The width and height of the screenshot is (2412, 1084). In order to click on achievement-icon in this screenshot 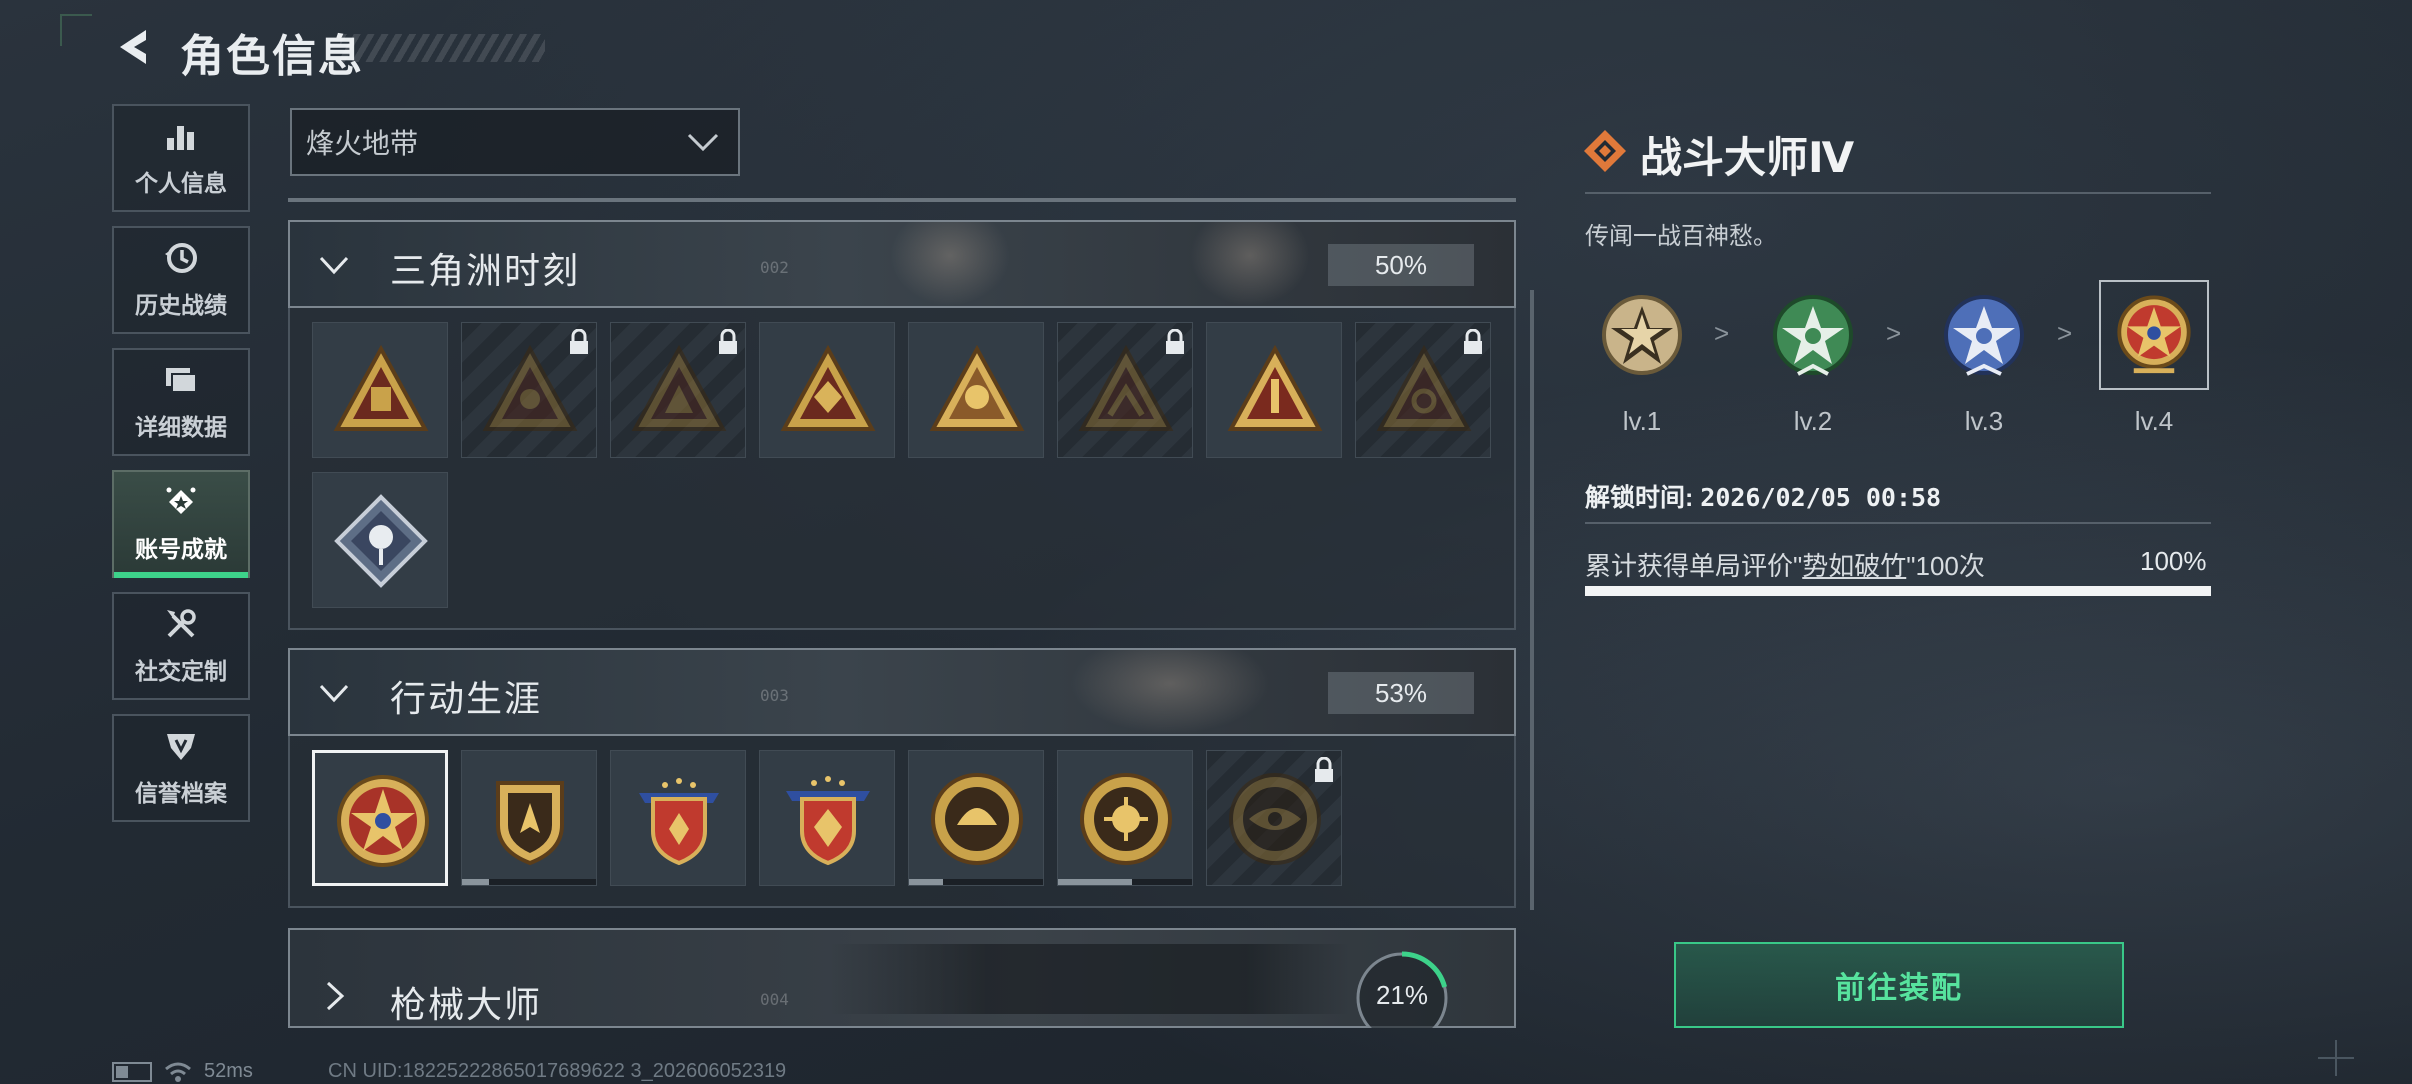, I will do `click(181, 500)`.